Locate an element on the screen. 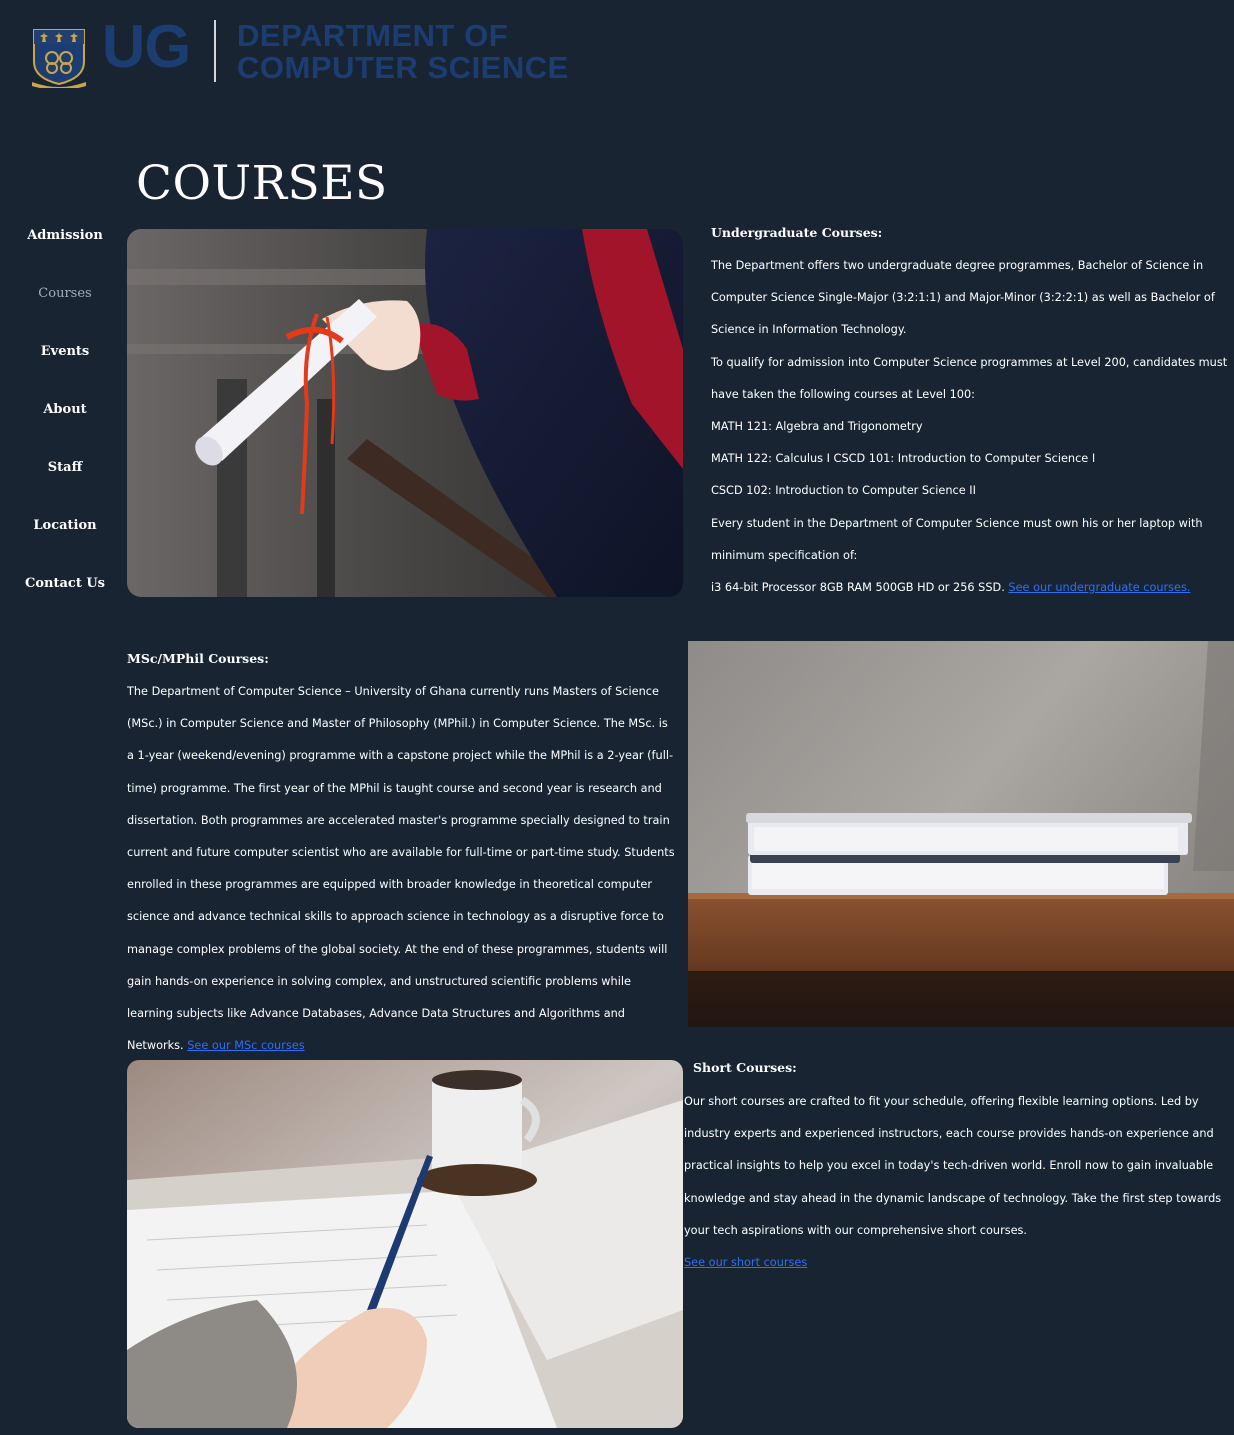  sidebar-item-courses: Courses is located at coordinates (65, 293).